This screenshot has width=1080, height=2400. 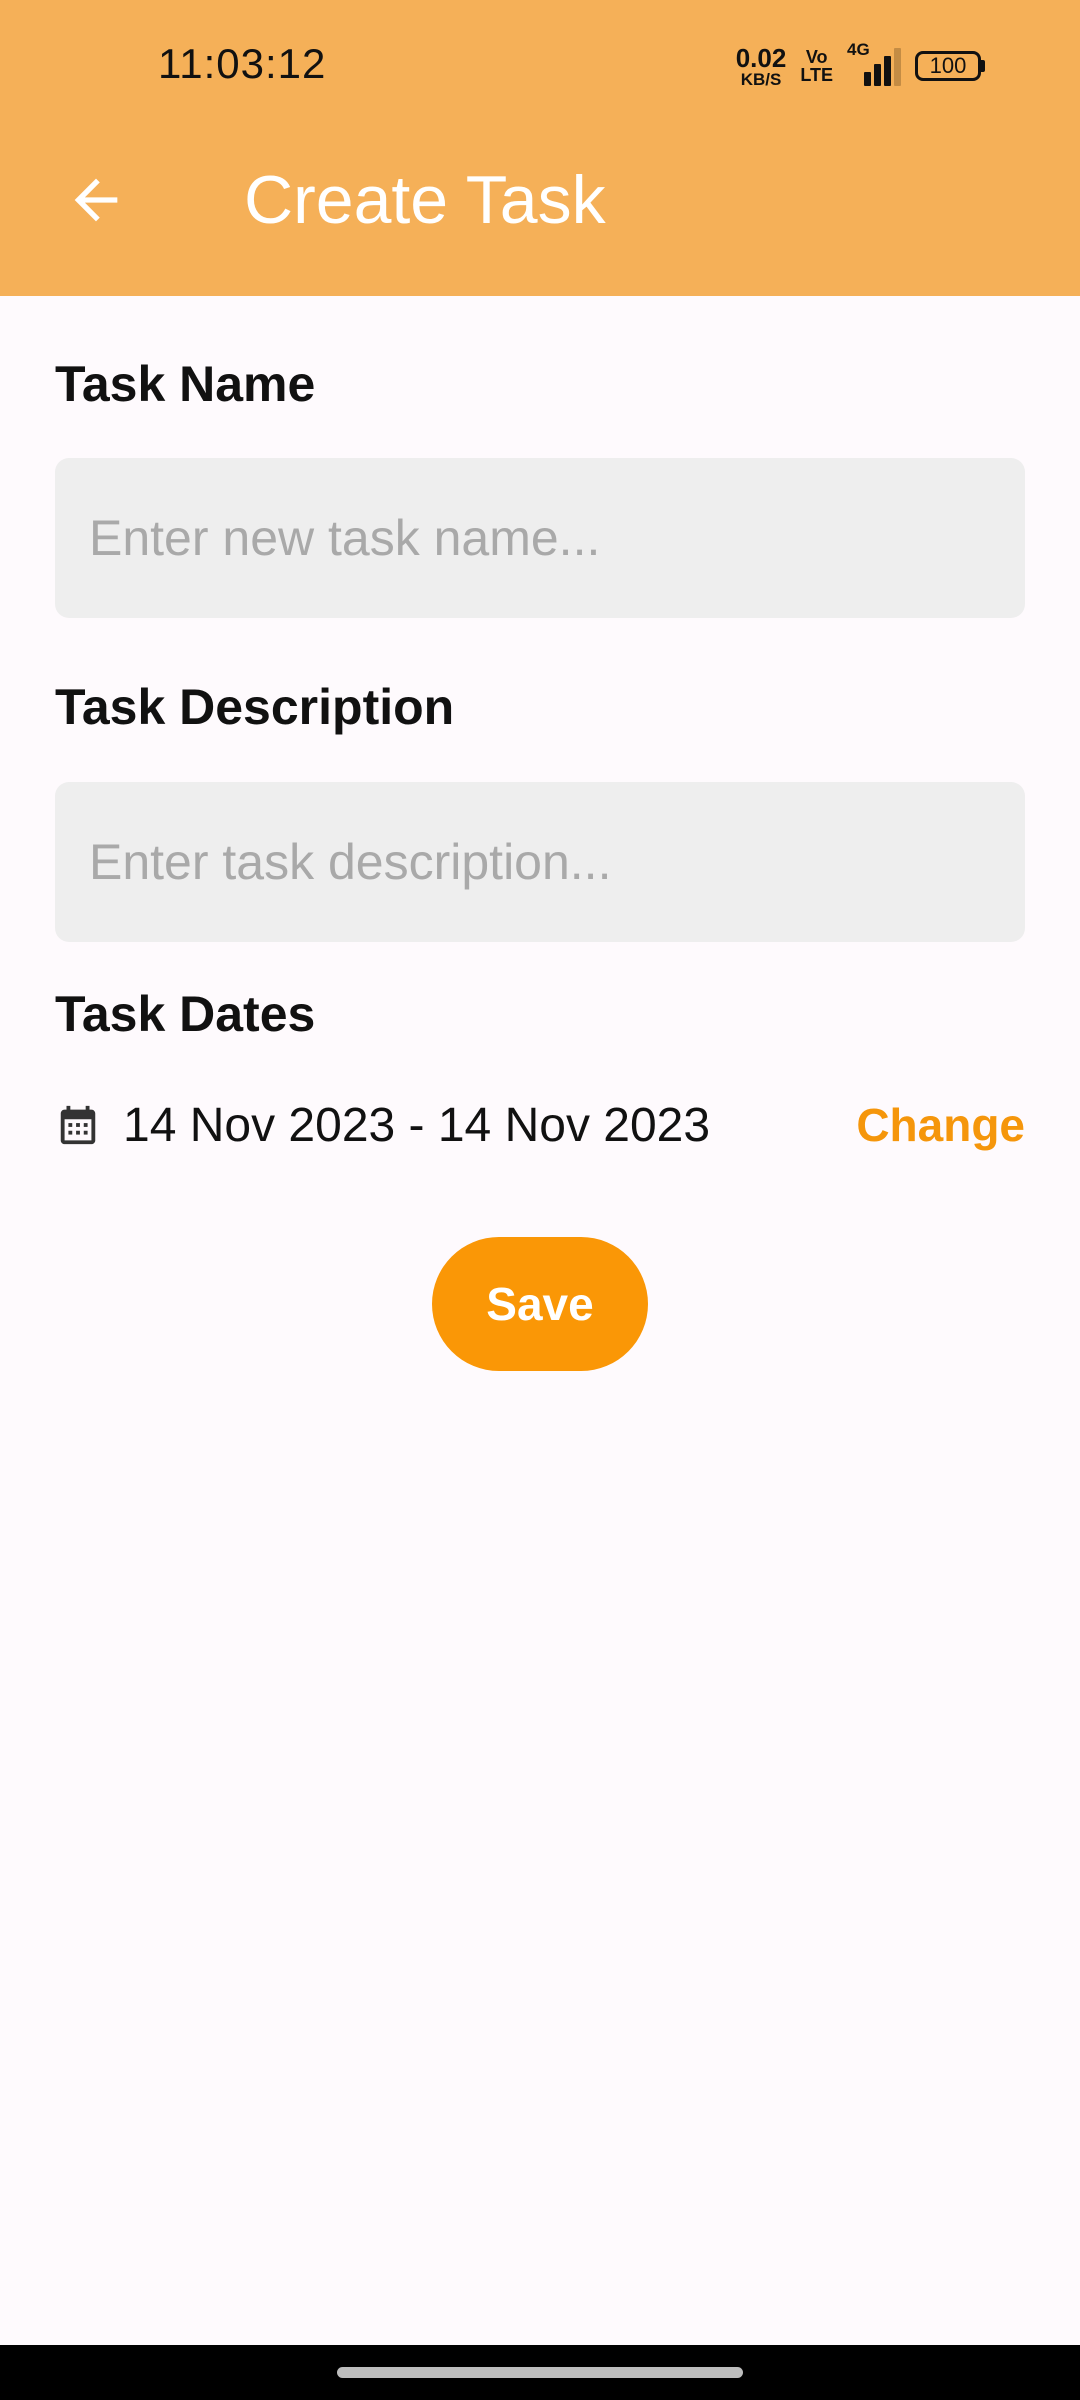 What do you see at coordinates (425, 200) in the screenshot?
I see `page-title: Create Task` at bounding box center [425, 200].